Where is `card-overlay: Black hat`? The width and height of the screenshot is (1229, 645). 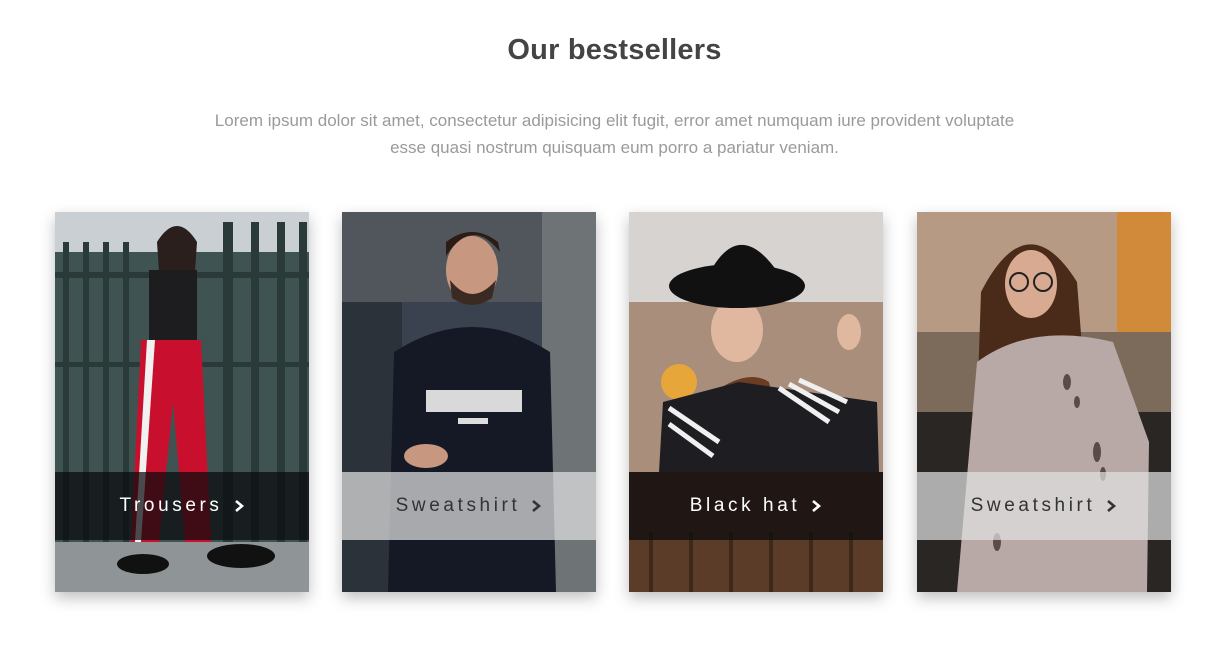 card-overlay: Black hat is located at coordinates (756, 506).